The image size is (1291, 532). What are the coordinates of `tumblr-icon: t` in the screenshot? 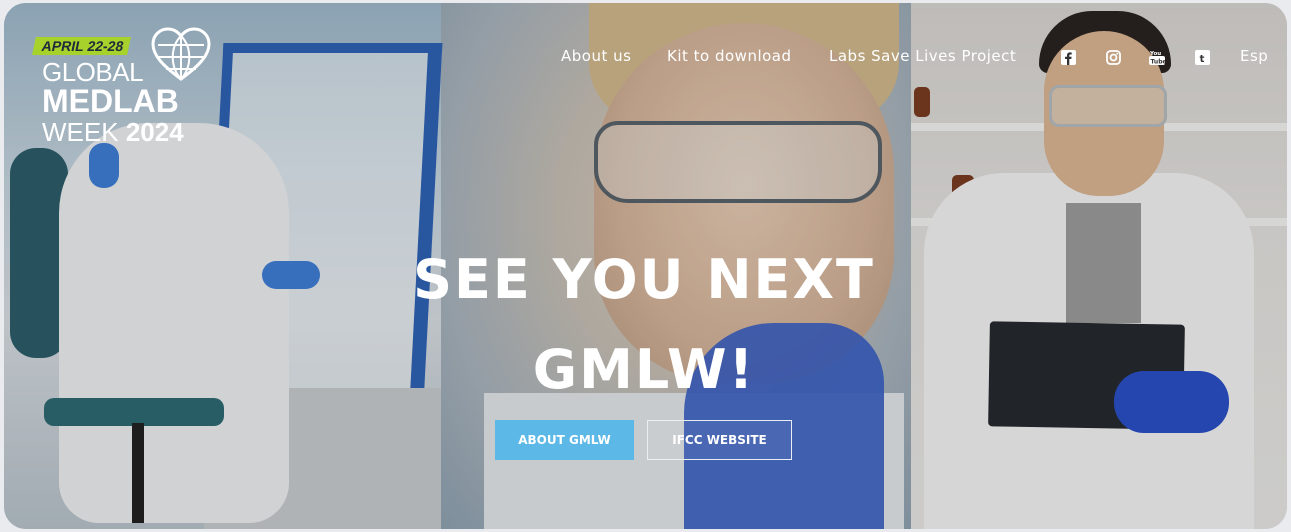 It's located at (1202, 57).